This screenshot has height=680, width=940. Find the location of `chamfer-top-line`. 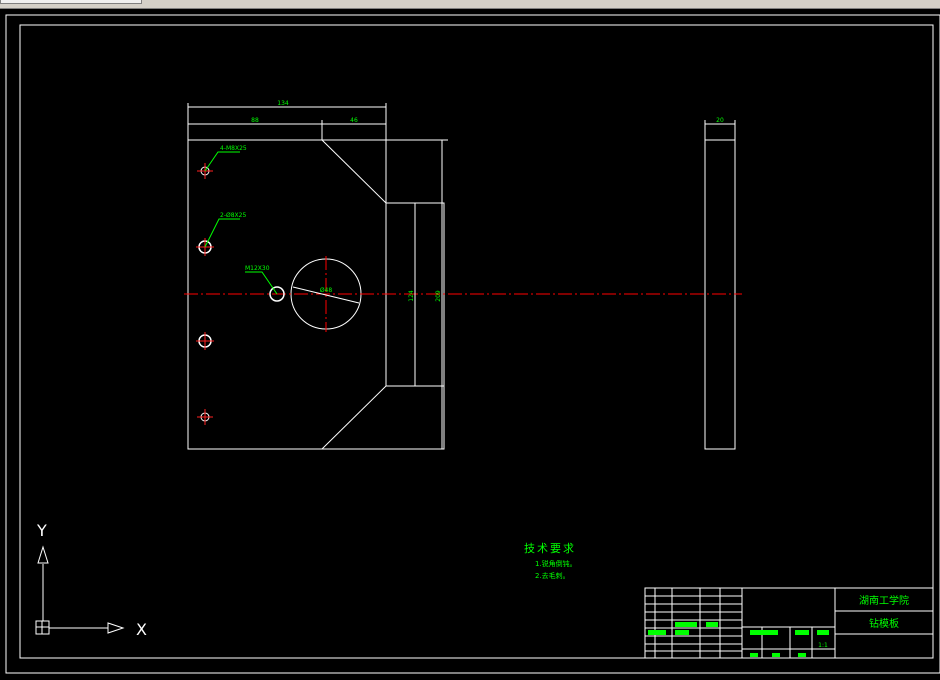

chamfer-top-line is located at coordinates (354, 171).